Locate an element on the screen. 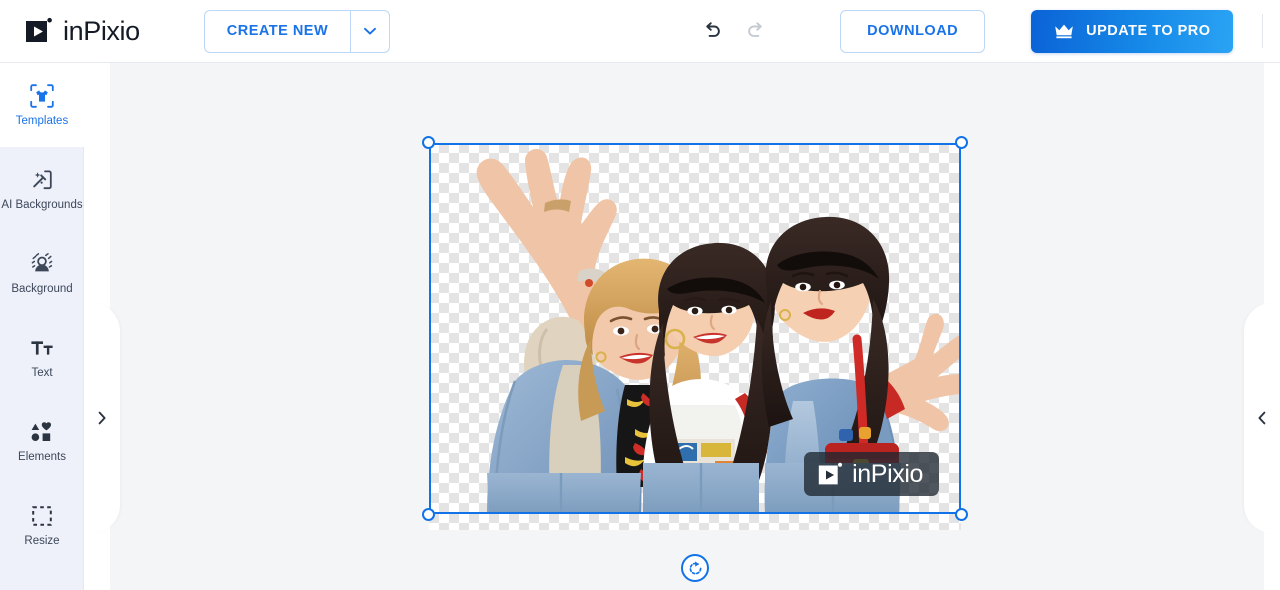 The height and width of the screenshot is (590, 1280). dashed-square-icon is located at coordinates (42, 516).